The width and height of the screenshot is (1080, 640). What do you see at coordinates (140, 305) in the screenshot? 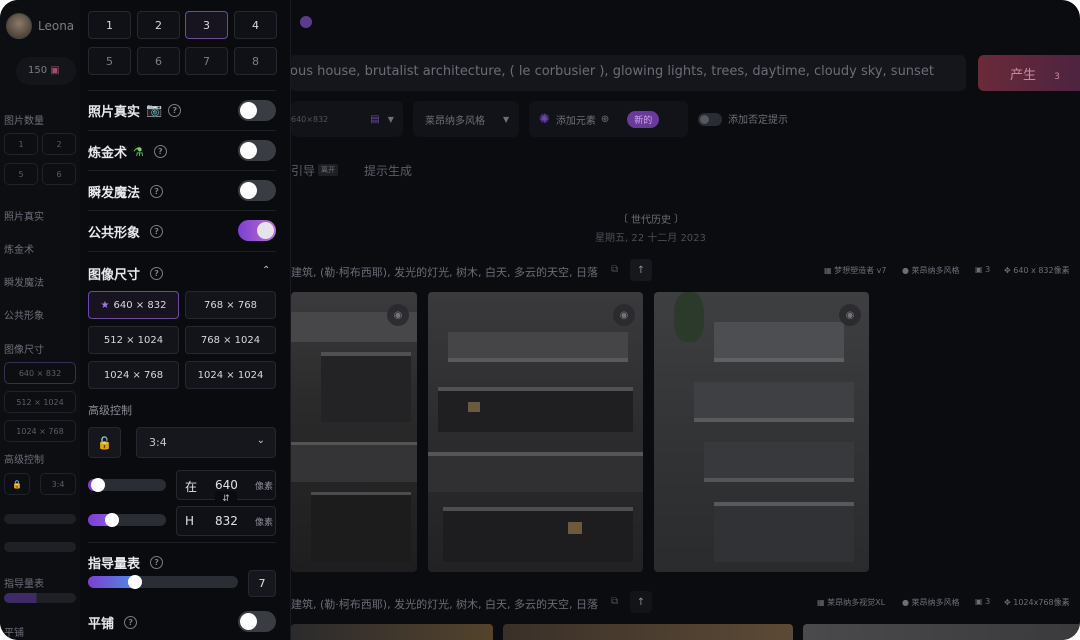
I see `size-label: 640 × 832` at bounding box center [140, 305].